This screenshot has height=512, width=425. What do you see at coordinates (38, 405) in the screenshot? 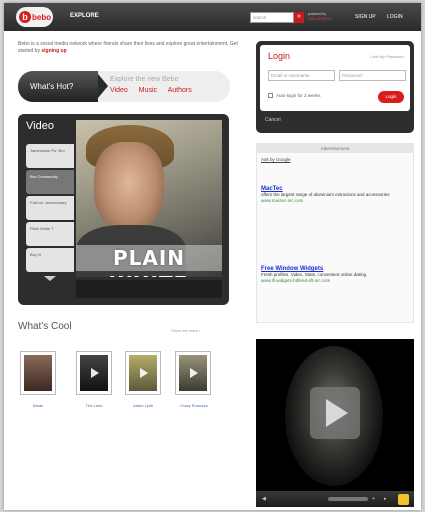
I see `cool-item-label: Sarah` at bounding box center [38, 405].